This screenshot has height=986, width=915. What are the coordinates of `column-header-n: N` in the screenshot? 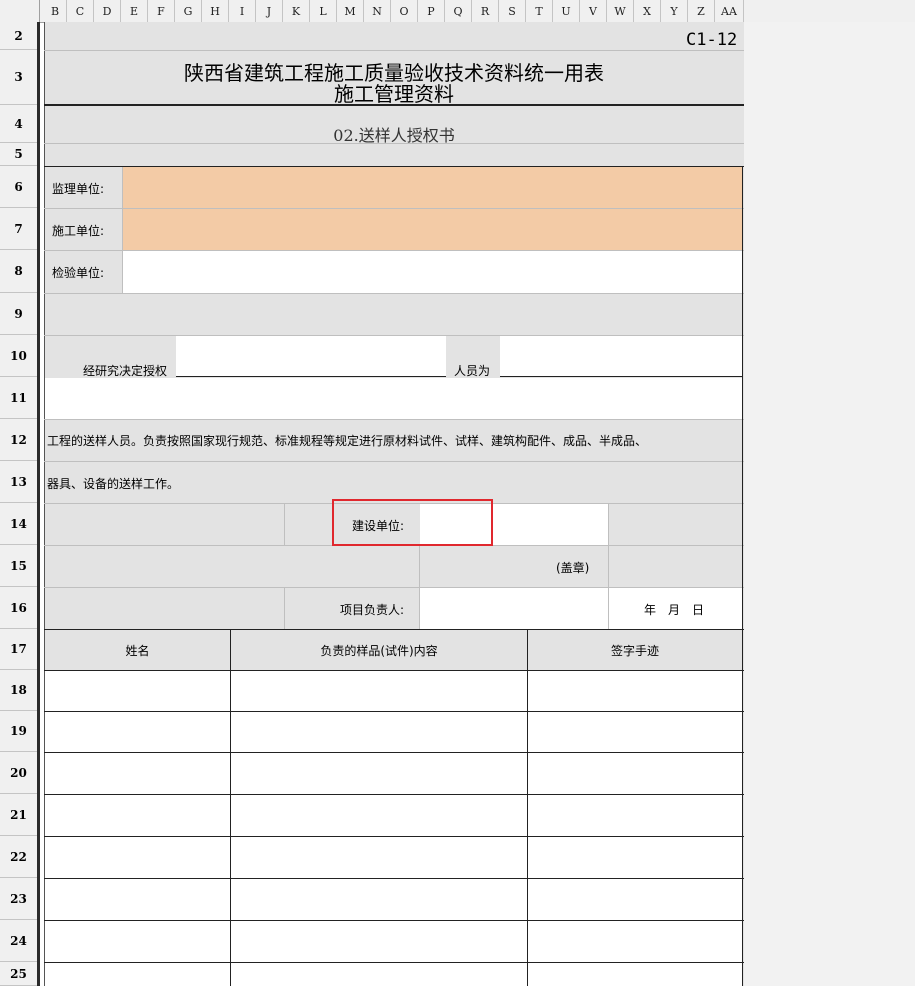 It's located at (377, 11).